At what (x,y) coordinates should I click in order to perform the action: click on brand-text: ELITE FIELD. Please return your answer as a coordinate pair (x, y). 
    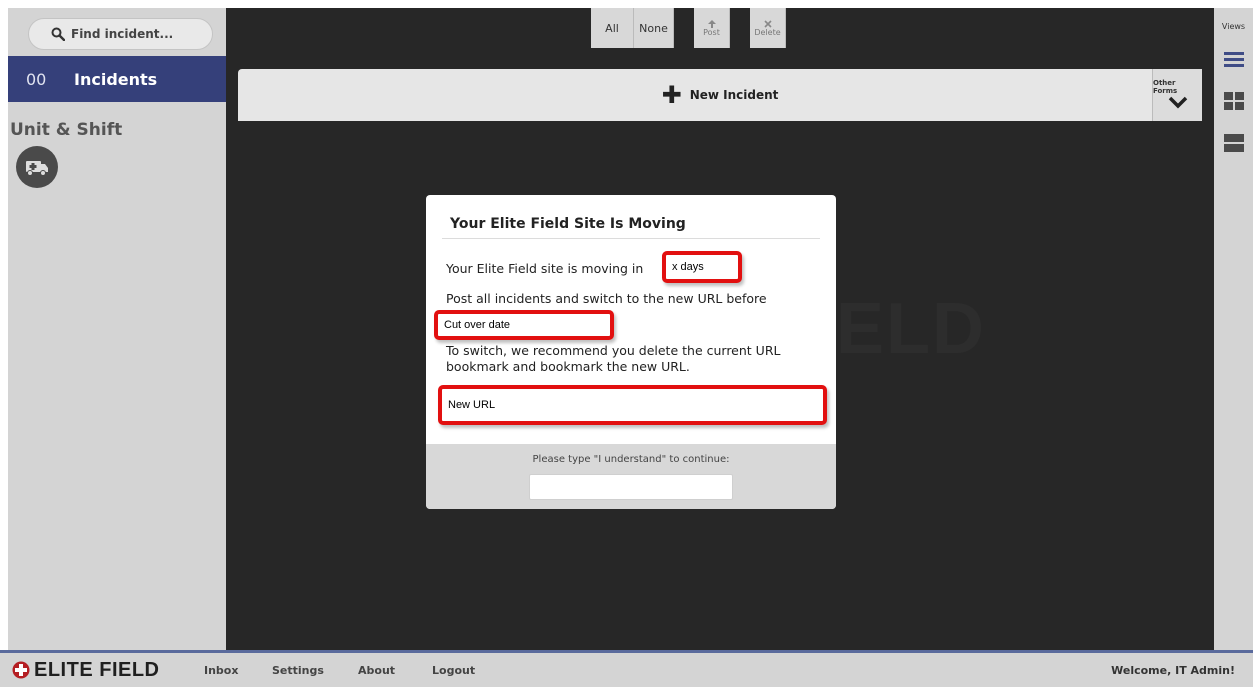
    Looking at the image, I should click on (97, 669).